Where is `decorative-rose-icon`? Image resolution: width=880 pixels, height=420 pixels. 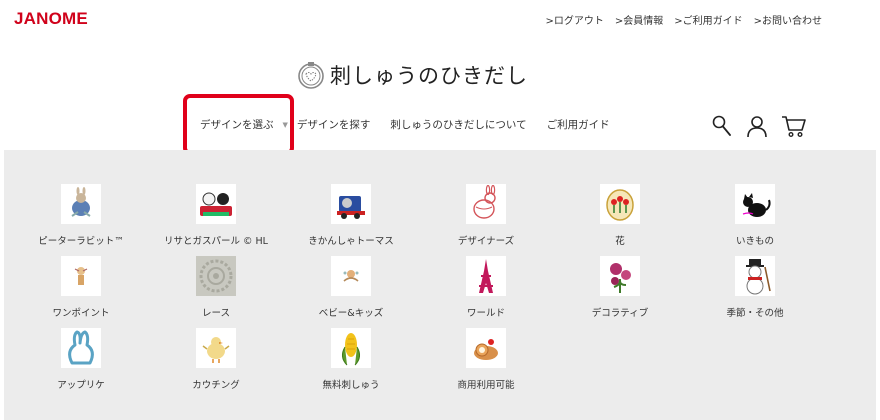
decorative-rose-icon is located at coordinates (620, 276).